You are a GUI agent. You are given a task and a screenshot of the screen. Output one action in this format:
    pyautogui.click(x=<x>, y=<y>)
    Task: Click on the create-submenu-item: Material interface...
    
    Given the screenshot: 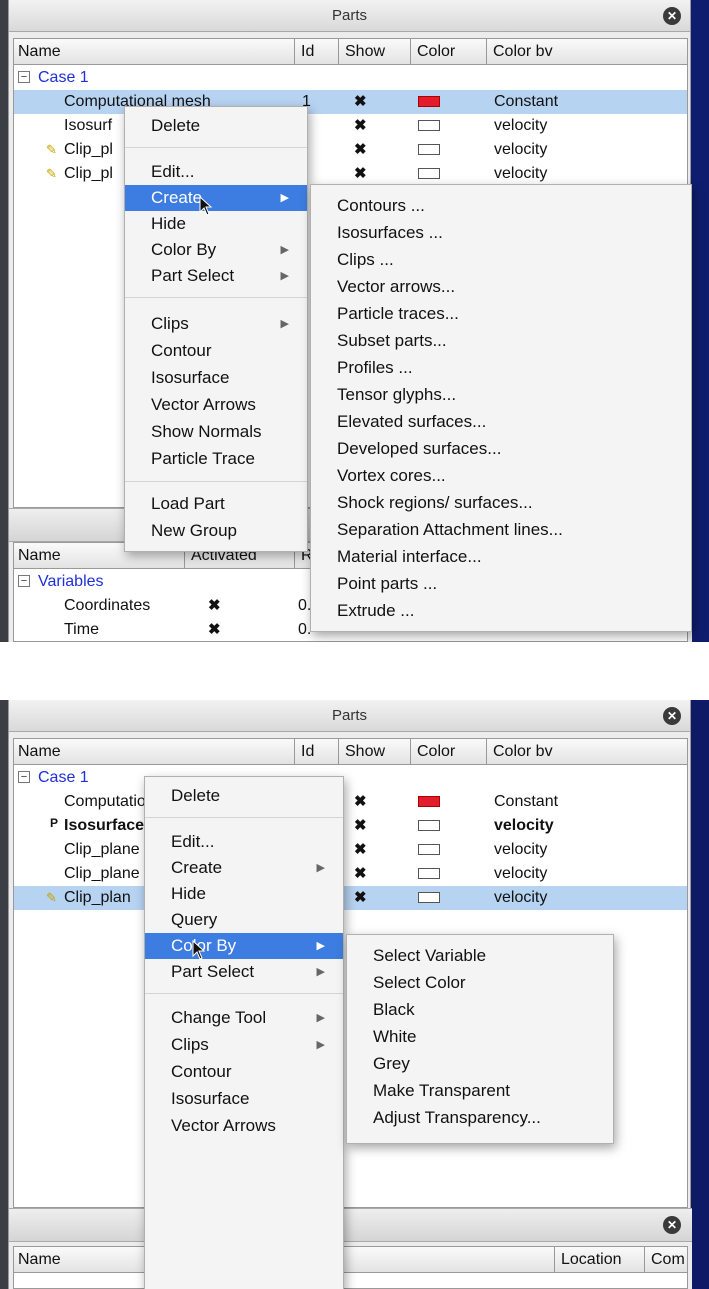 What is the action you would take?
    pyautogui.click(x=501, y=557)
    